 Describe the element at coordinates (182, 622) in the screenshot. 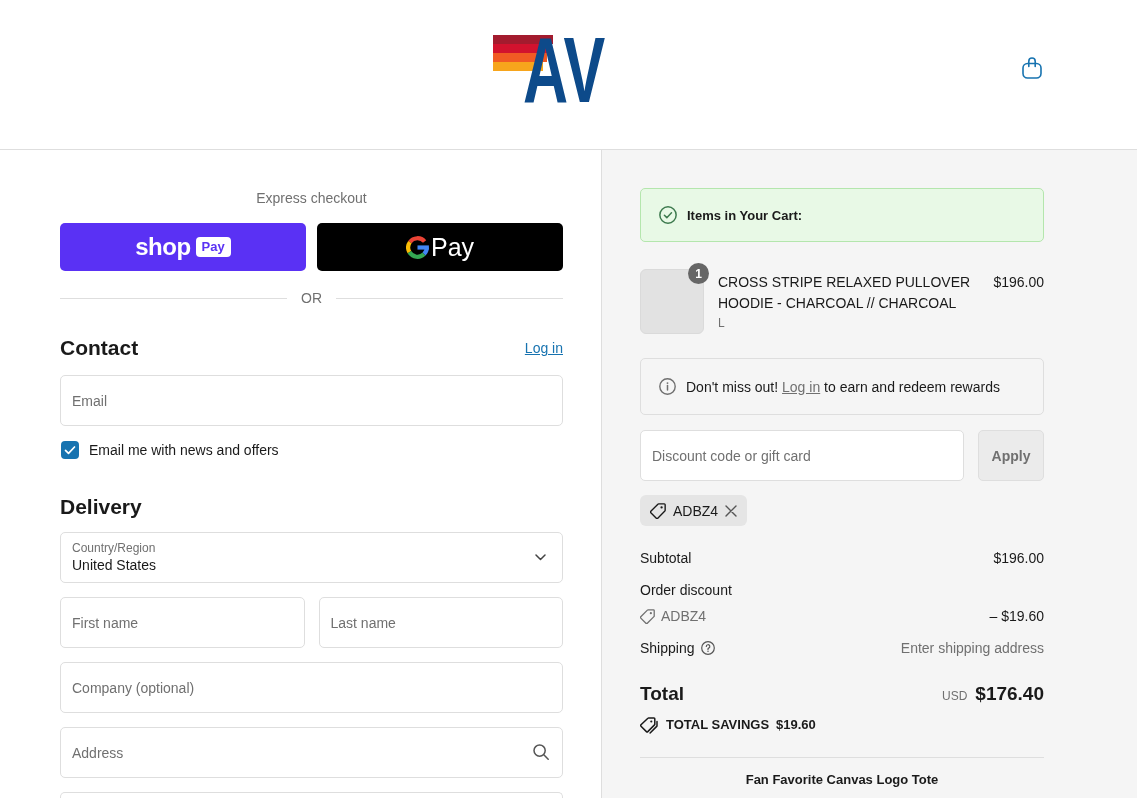

I see `input-field: First name` at that location.